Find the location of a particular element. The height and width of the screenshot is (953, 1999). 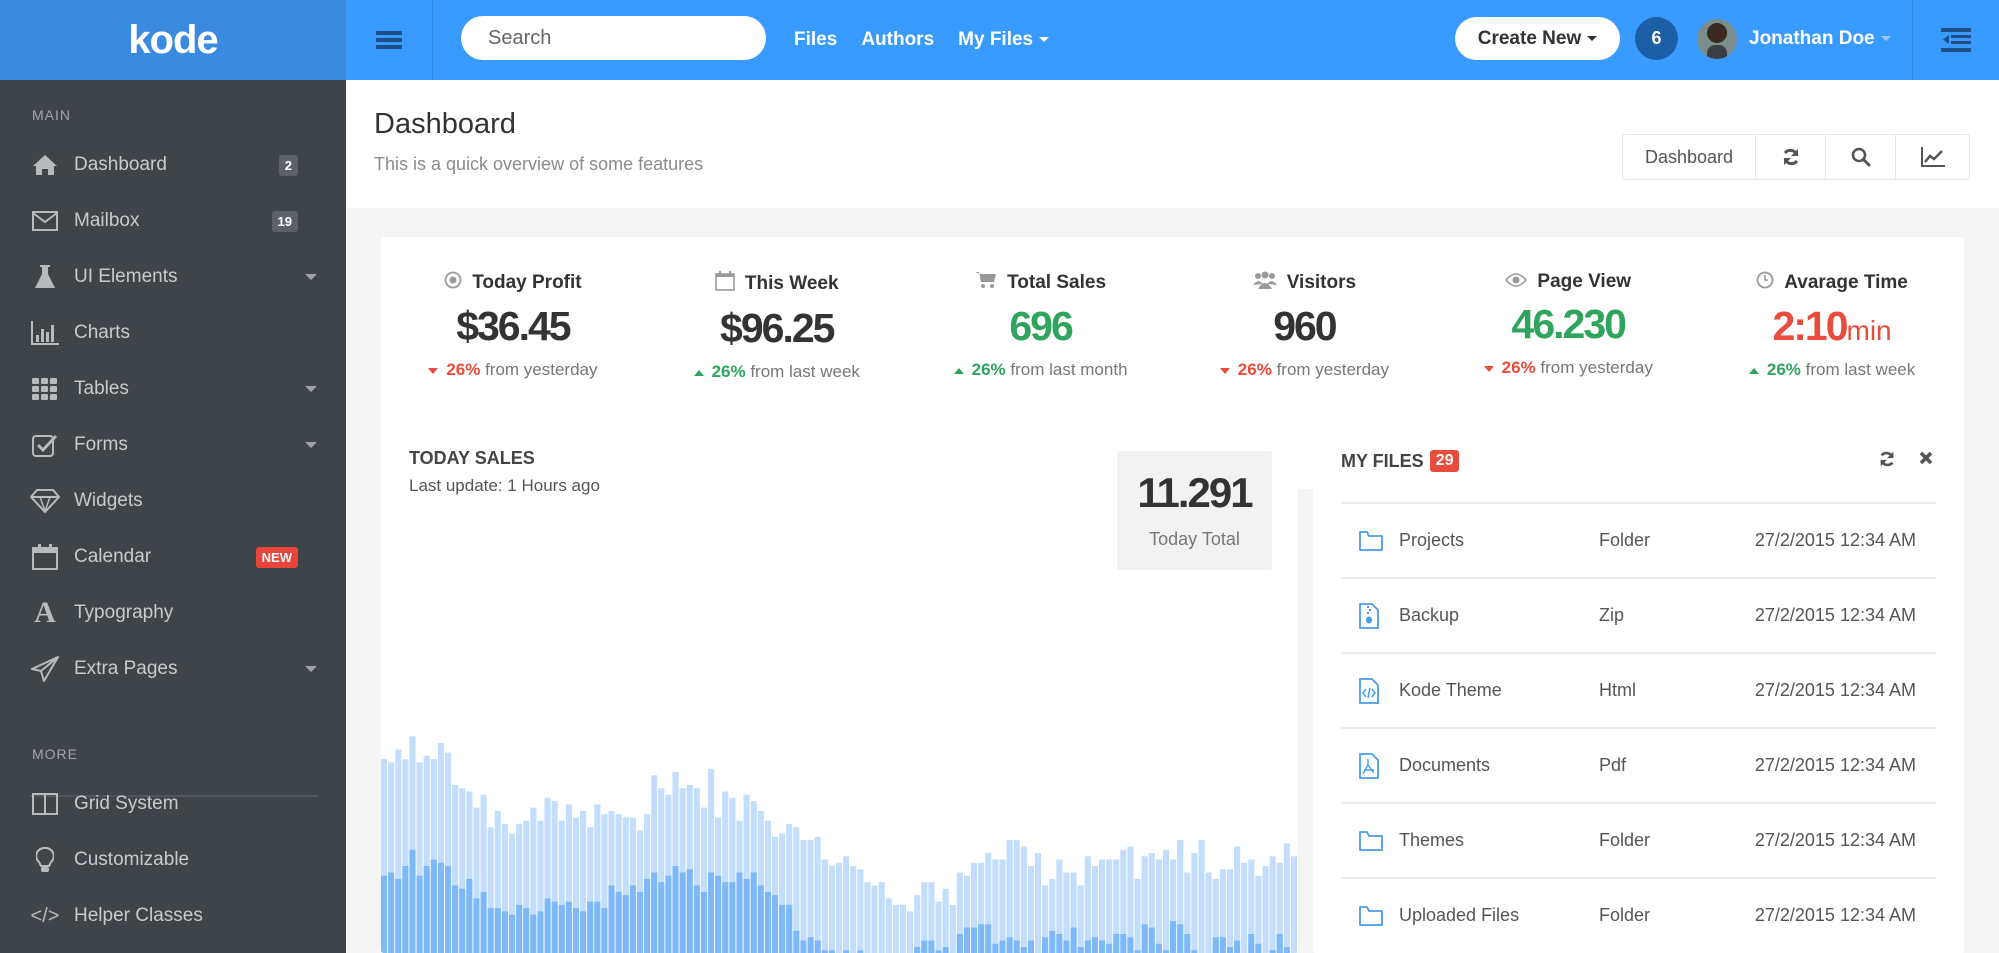

sidebar-item-grid-system: Grid System is located at coordinates (173, 804).